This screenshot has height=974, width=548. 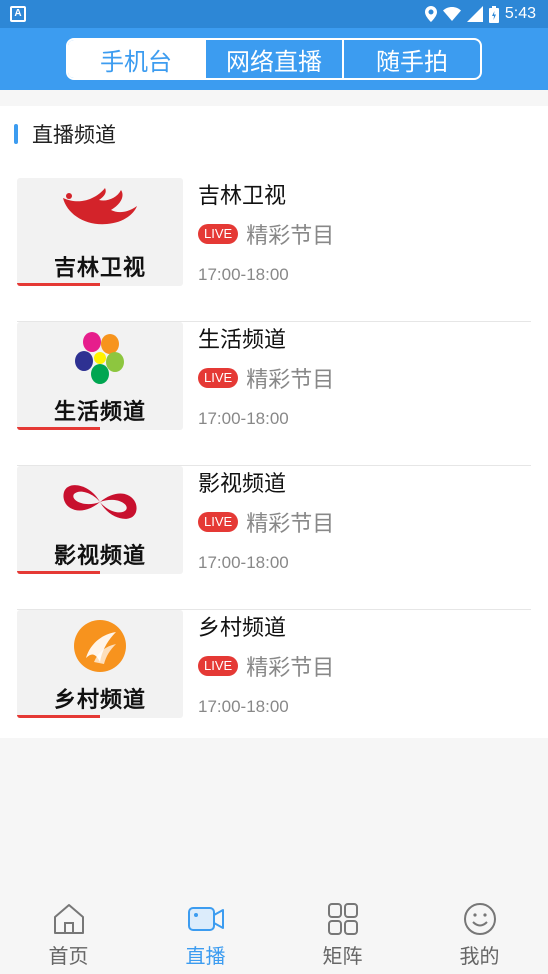 I want to click on bottom-nav: 首页 直播 矩阵 我的, so click(x=274, y=934).